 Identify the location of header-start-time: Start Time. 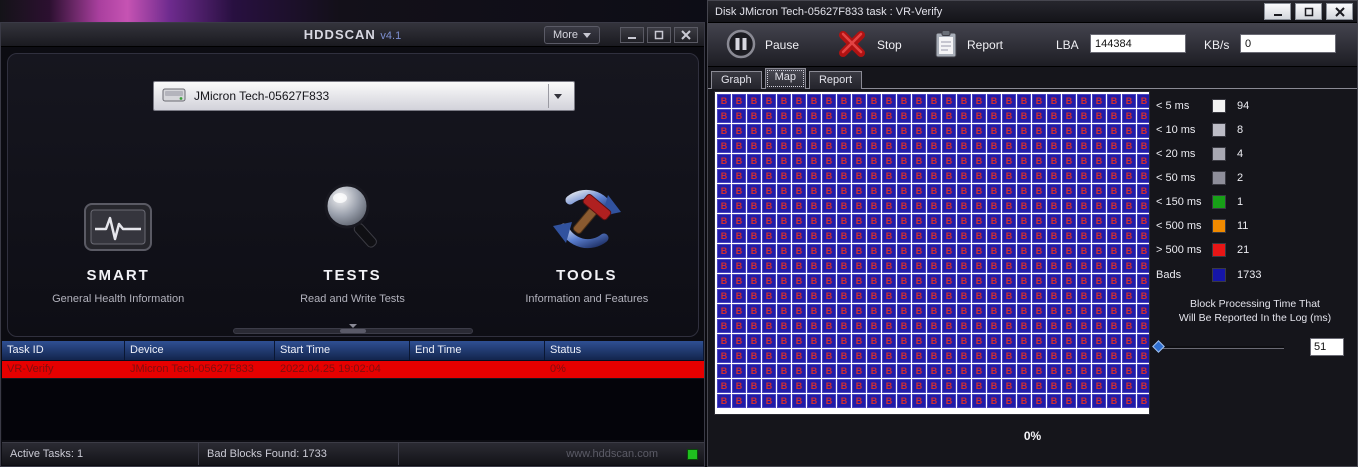
(342, 350).